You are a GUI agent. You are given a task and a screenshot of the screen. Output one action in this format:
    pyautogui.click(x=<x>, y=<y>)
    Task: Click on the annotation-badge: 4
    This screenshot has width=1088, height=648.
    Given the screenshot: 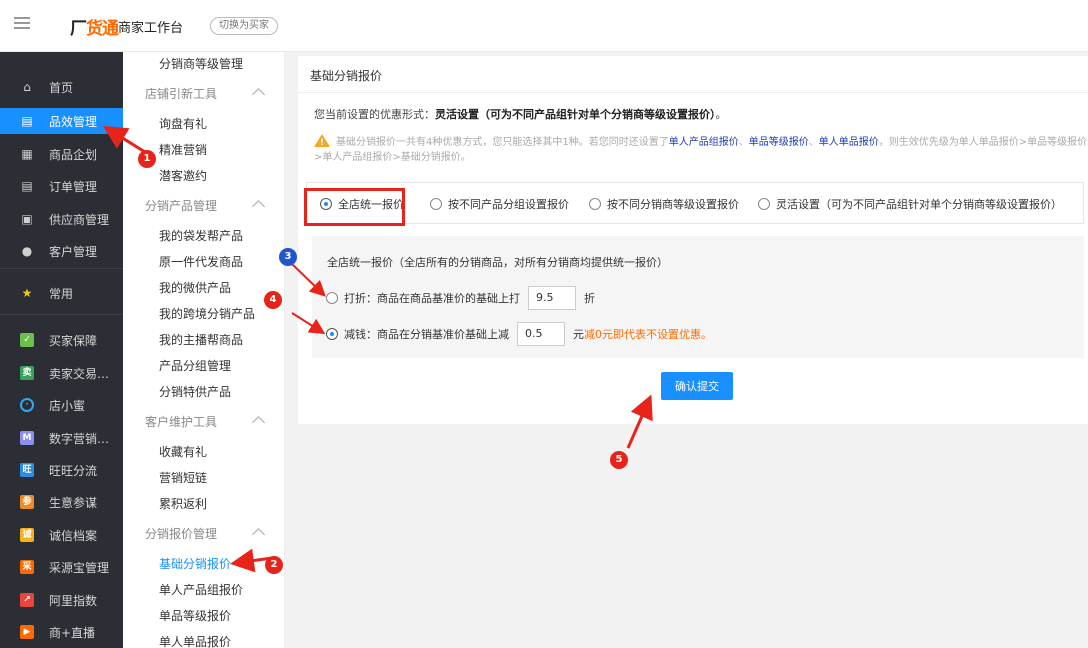 What is the action you would take?
    pyautogui.click(x=273, y=300)
    